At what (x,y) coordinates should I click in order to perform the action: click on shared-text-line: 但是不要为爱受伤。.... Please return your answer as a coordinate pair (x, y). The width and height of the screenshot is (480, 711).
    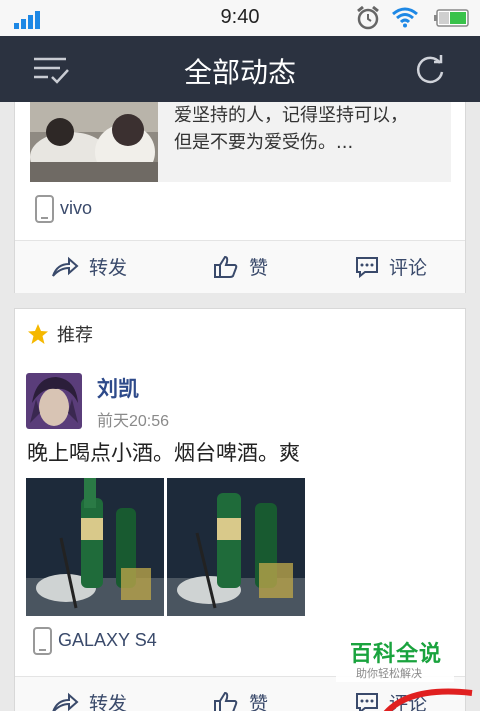
    Looking at the image, I should click on (264, 142).